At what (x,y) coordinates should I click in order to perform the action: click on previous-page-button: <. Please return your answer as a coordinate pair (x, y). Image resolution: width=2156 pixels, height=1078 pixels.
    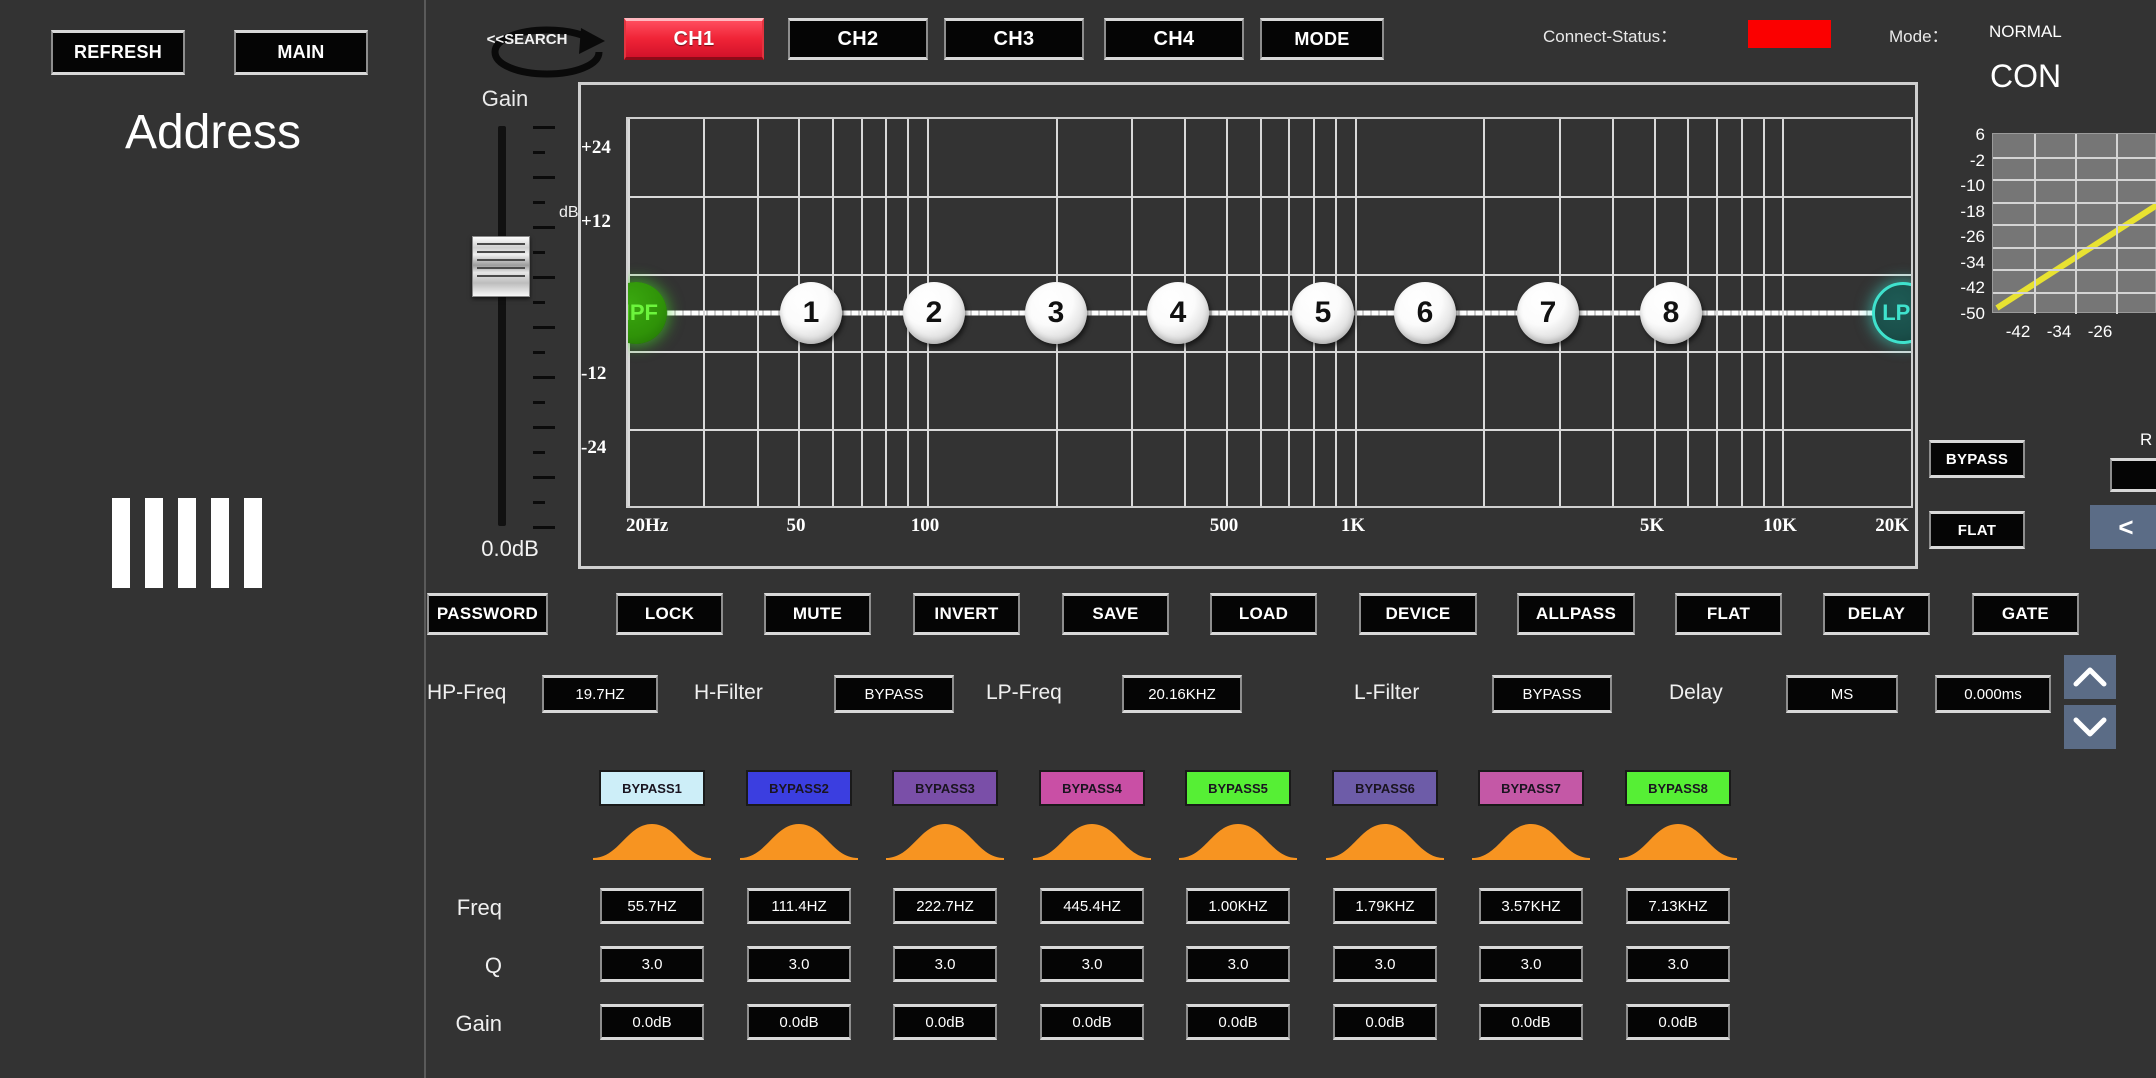
    Looking at the image, I should click on (2123, 527).